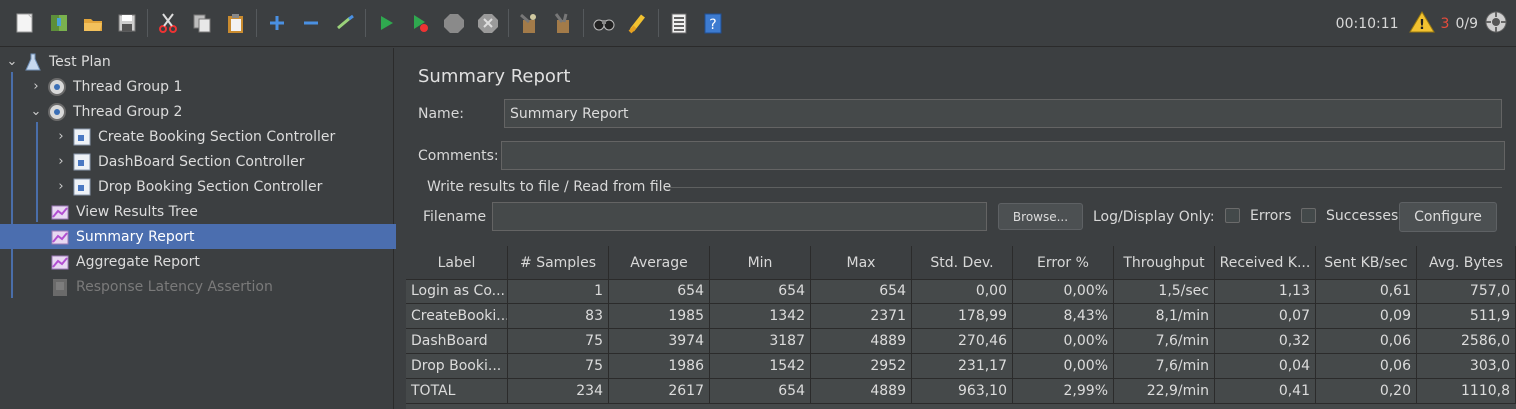 The height and width of the screenshot is (409, 1516). What do you see at coordinates (311, 23) in the screenshot?
I see `collapse-icon` at bounding box center [311, 23].